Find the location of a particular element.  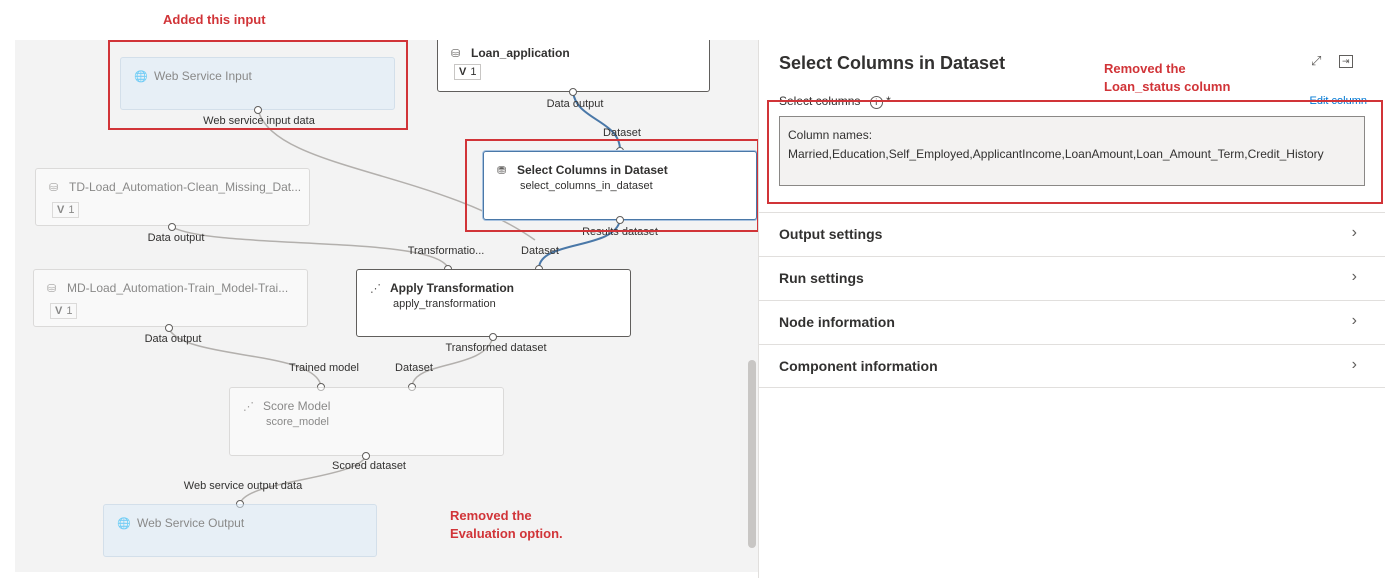

score-model-label: Score Model is located at coordinates (297, 406).